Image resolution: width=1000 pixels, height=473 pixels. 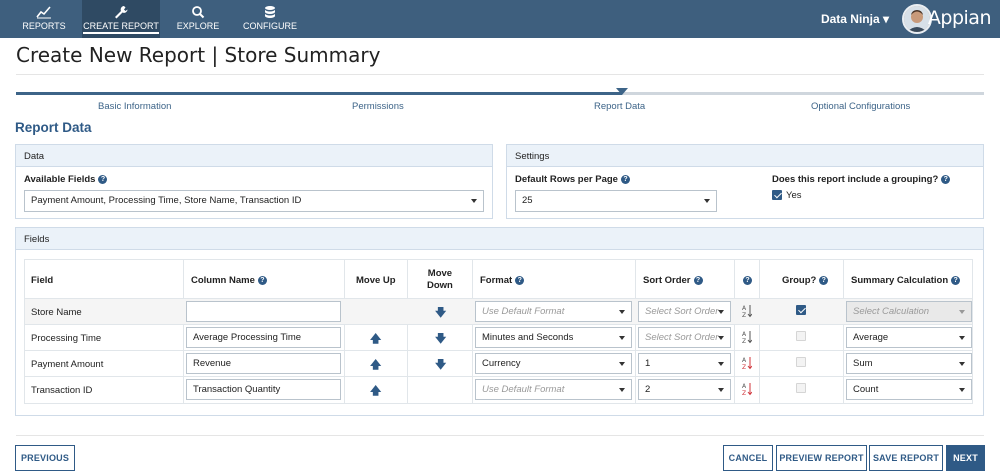 I want to click on format-value: Minutes and Seconds, so click(x=528, y=337).